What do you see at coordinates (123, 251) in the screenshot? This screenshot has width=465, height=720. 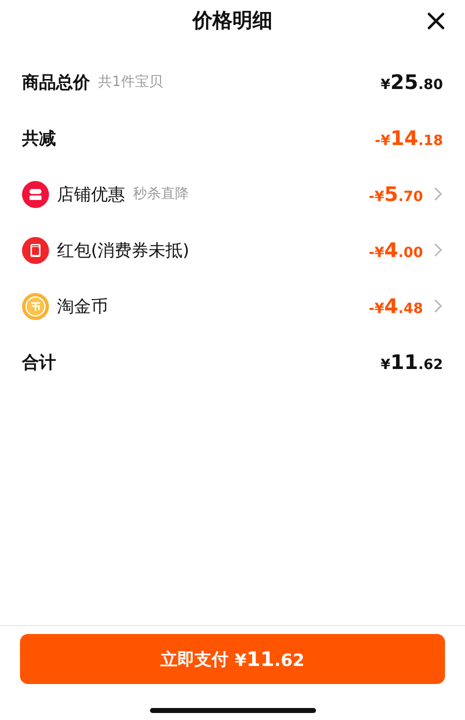 I see `row-label: 红包(消费券未抵)` at bounding box center [123, 251].